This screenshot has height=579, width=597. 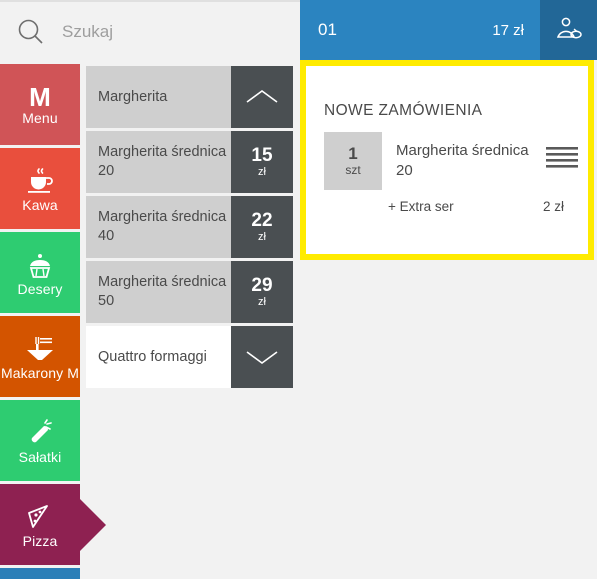 I want to click on chevron-up-icon, so click(x=262, y=96).